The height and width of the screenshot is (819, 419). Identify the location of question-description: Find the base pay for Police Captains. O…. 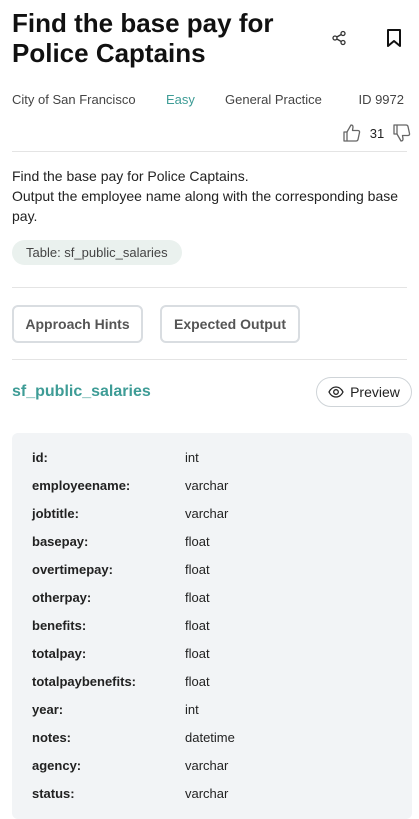
(207, 196).